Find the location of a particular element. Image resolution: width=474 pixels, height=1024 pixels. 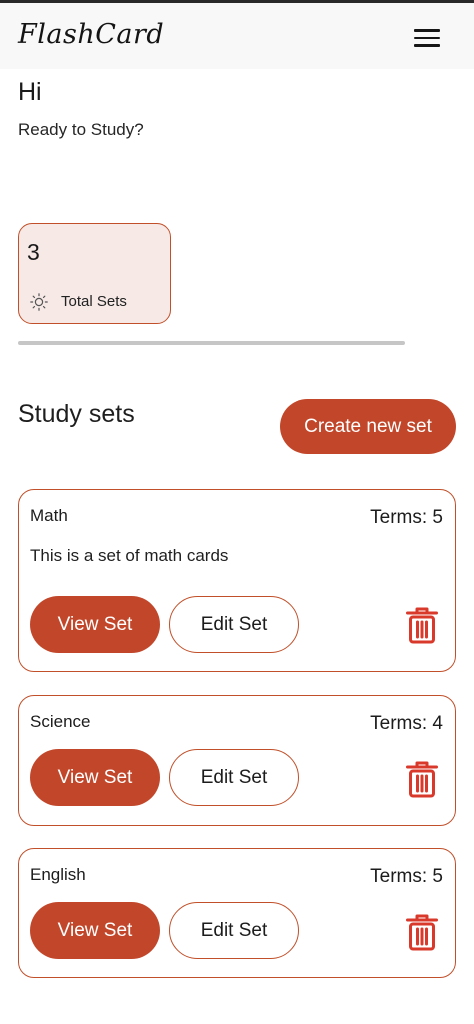

app-logo: FlashCard is located at coordinates (91, 34).